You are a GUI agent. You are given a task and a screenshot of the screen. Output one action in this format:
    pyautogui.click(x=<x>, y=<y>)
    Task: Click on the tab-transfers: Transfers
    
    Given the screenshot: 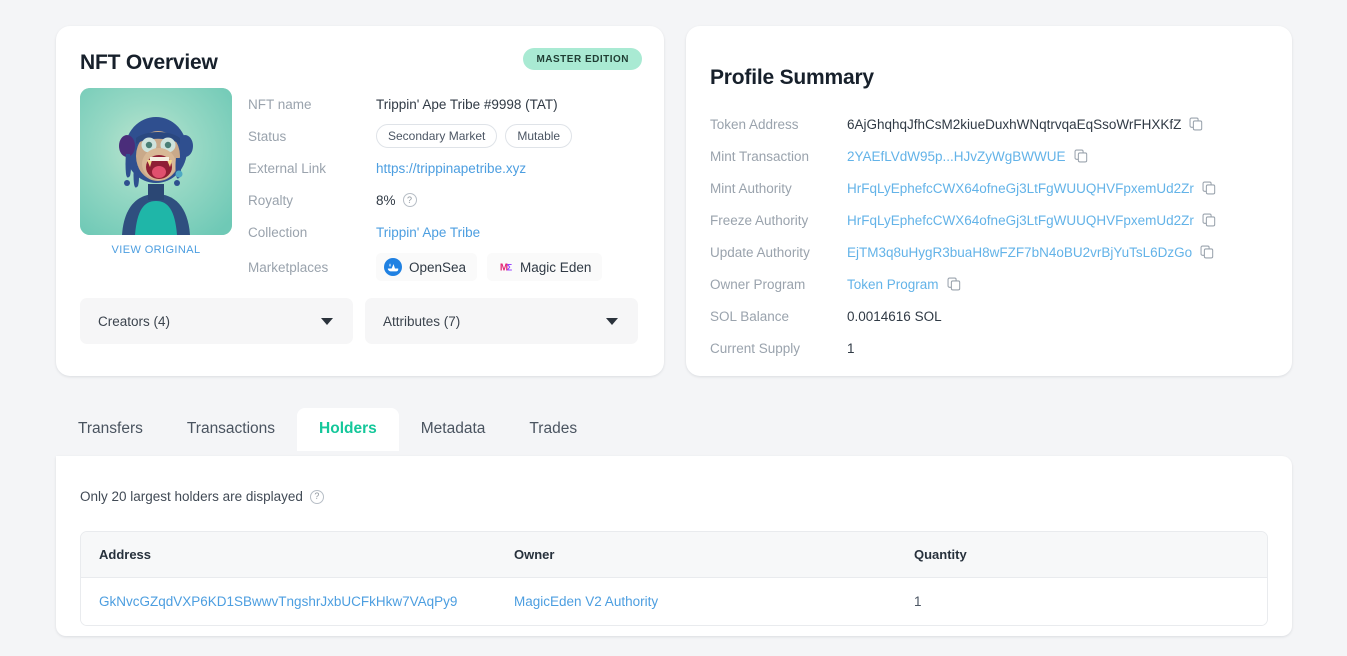 What is the action you would take?
    pyautogui.click(x=110, y=429)
    